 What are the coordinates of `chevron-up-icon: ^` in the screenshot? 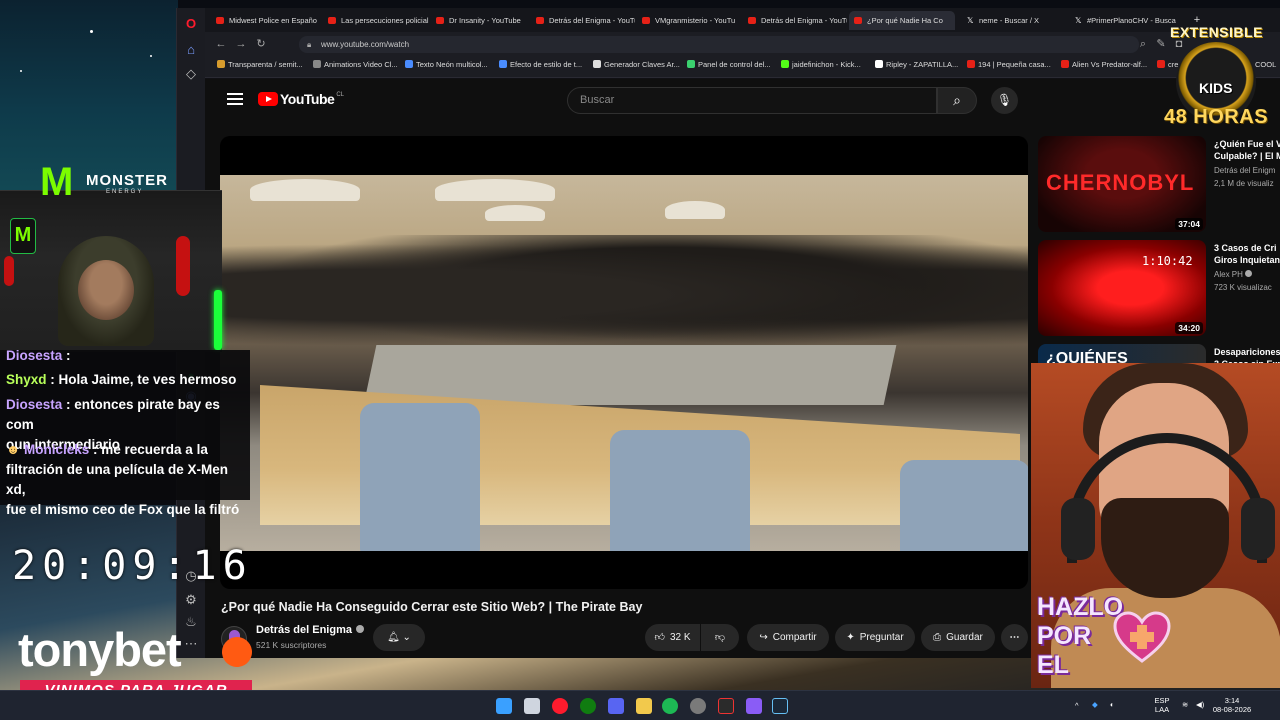 It's located at (1077, 705).